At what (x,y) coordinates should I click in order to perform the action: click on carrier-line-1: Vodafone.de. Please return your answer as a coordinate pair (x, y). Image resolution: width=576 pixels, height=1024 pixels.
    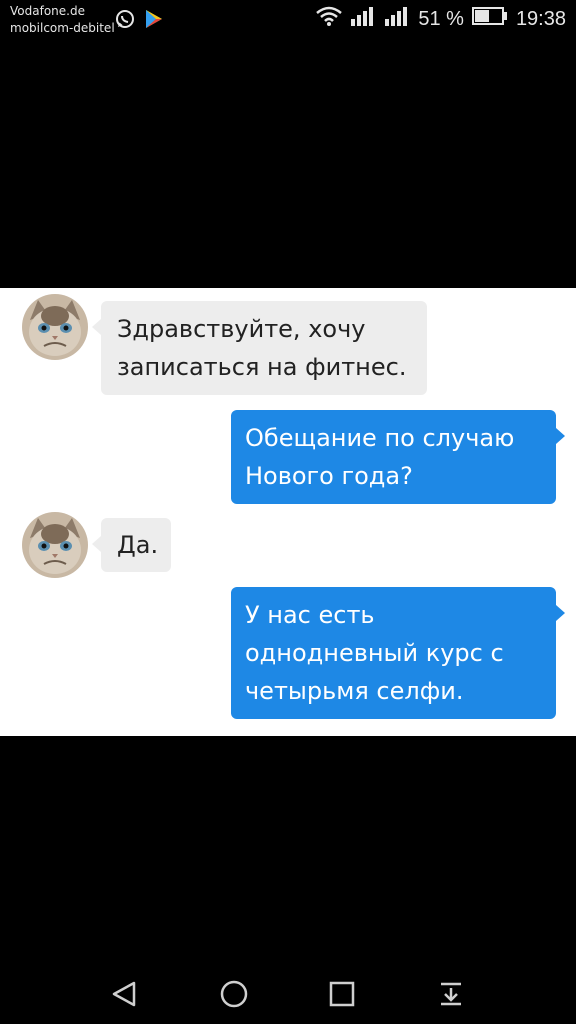
    Looking at the image, I should click on (47, 11).